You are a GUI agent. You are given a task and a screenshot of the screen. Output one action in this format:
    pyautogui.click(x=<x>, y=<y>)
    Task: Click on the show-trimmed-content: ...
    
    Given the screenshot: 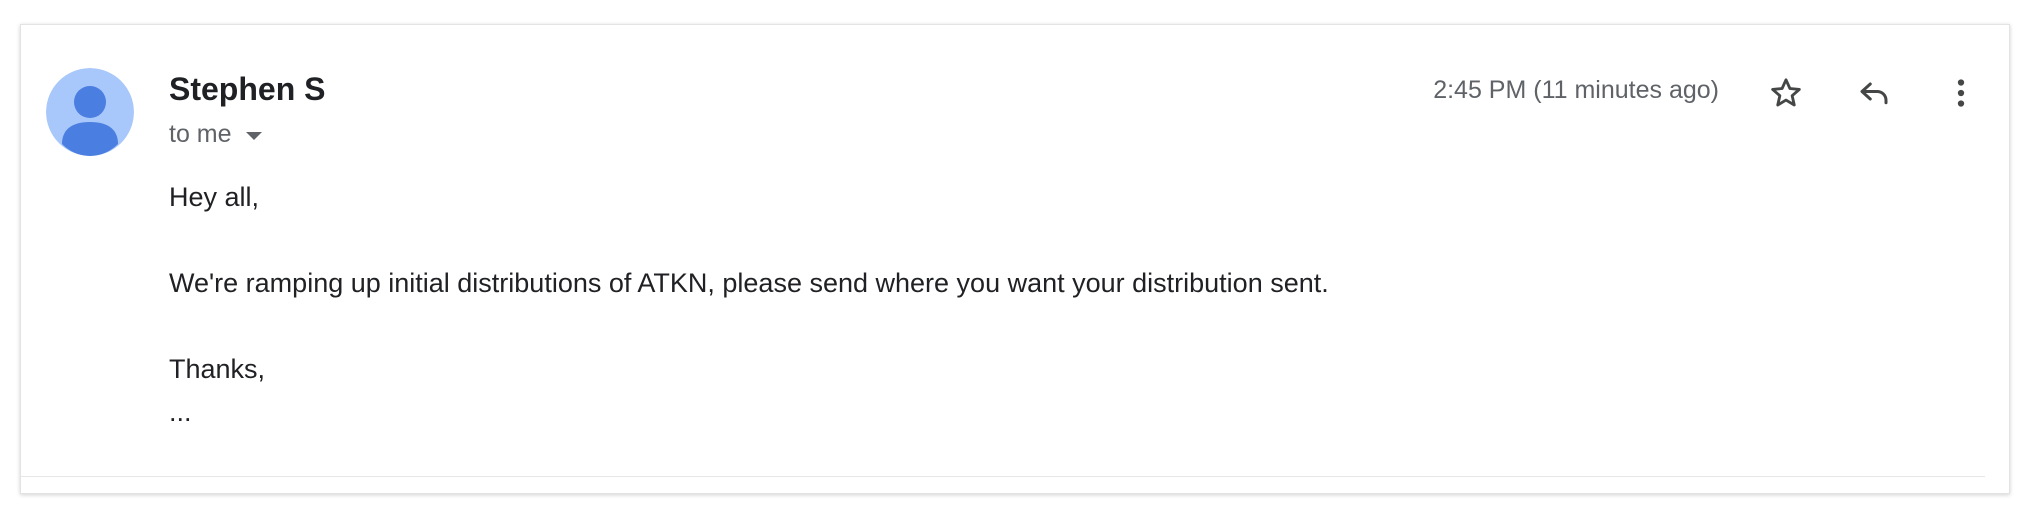 What is the action you would take?
    pyautogui.click(x=749, y=412)
    